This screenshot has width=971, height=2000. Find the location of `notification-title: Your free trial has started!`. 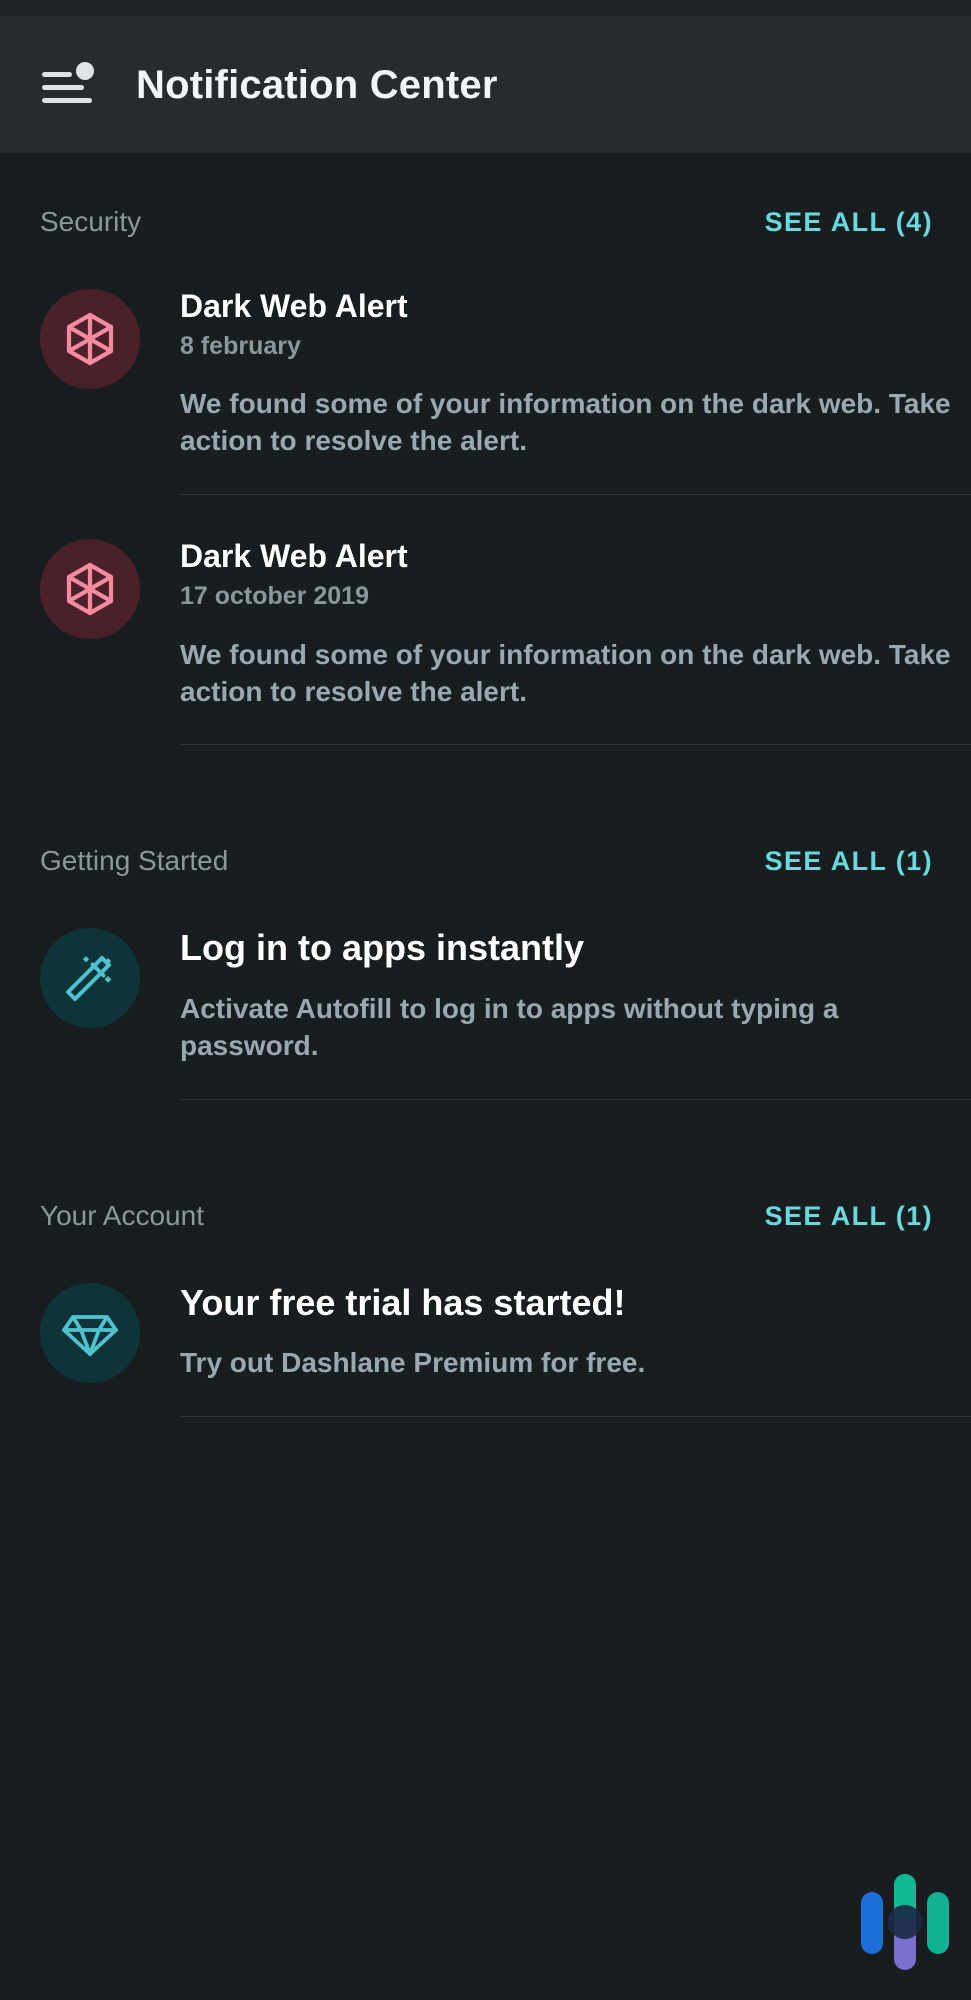

notification-title: Your free trial has started! is located at coordinates (403, 1302).